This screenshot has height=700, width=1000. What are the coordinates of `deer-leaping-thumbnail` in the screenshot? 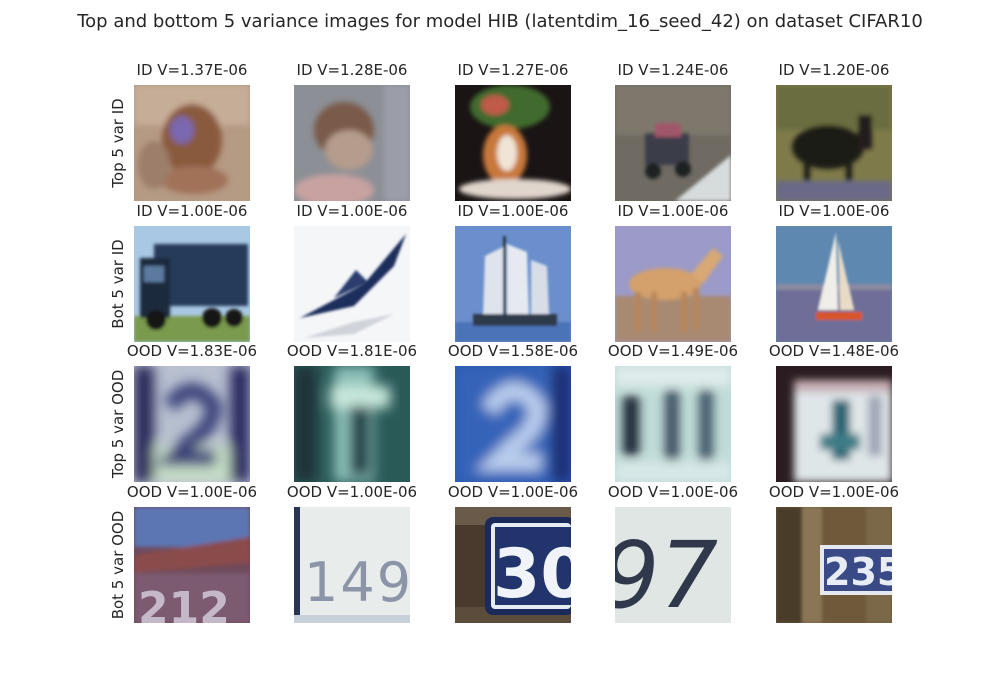 It's located at (192, 143).